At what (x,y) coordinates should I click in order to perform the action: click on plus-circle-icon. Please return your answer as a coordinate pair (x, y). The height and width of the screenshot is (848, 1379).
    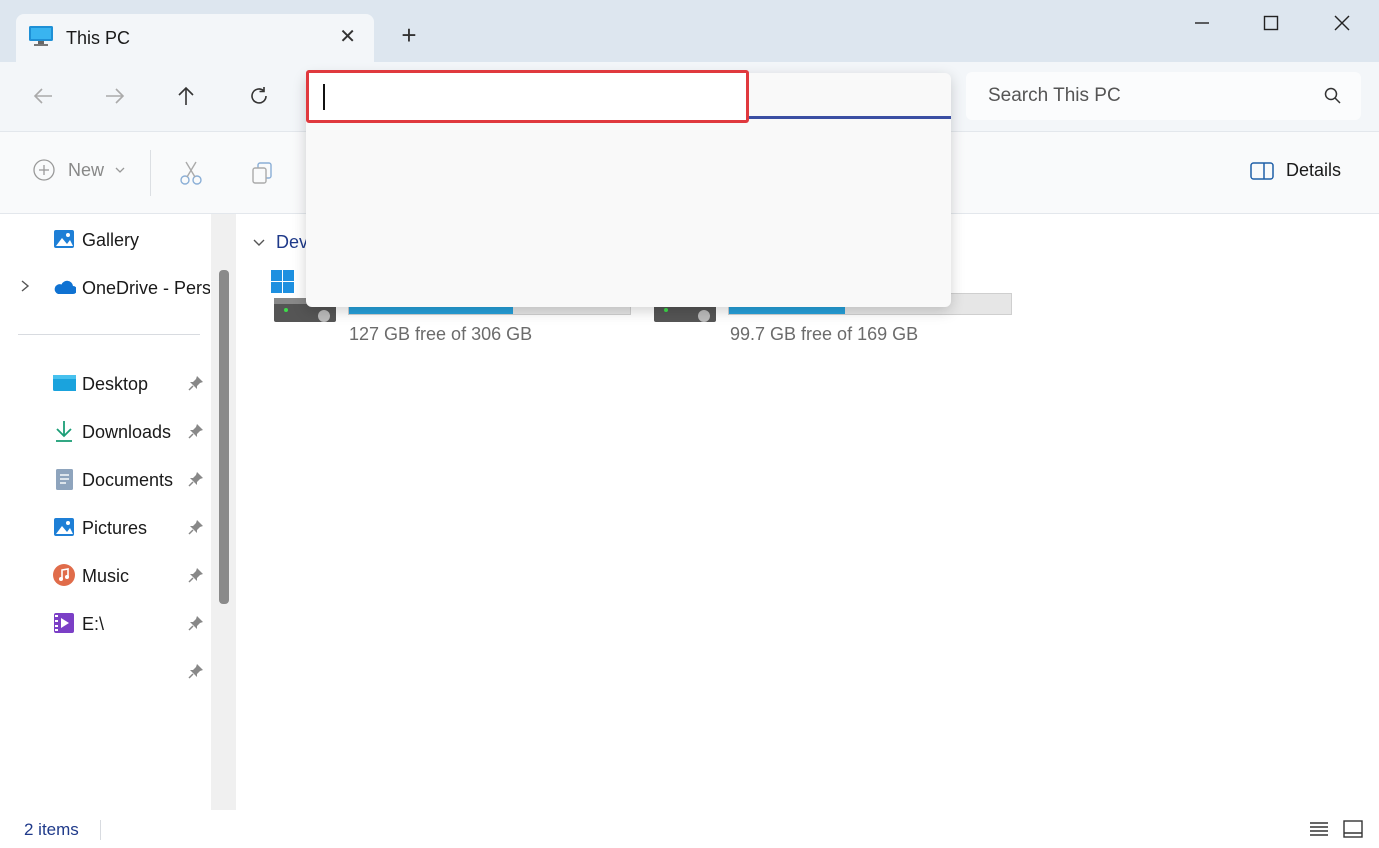
    Looking at the image, I should click on (44, 170).